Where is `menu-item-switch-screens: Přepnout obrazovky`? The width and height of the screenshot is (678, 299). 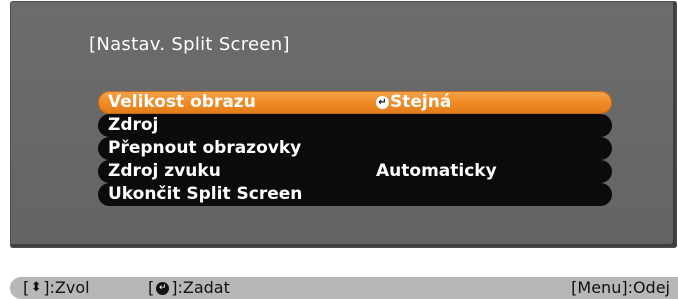 menu-item-switch-screens: Přepnout obrazovky is located at coordinates (355, 148).